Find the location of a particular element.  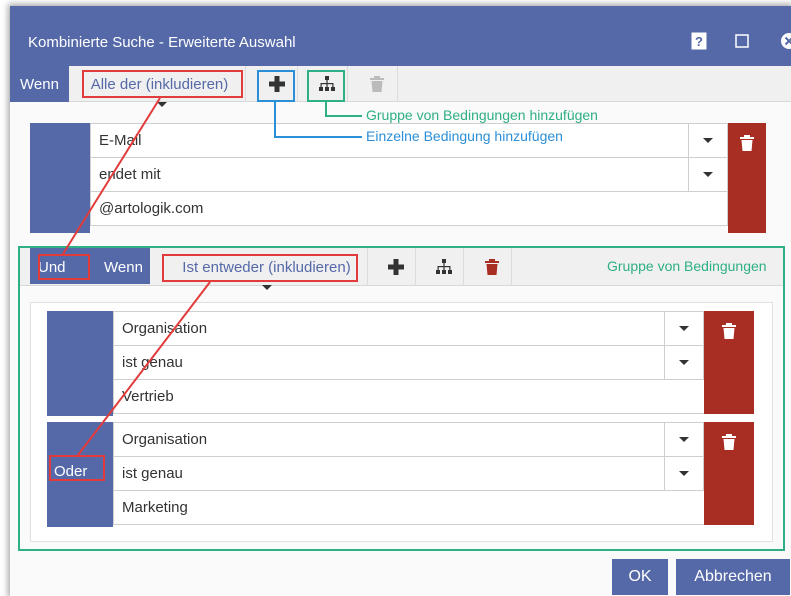

annotation-add-single-label: Einzelne Bedingung hinzufügen is located at coordinates (464, 136).